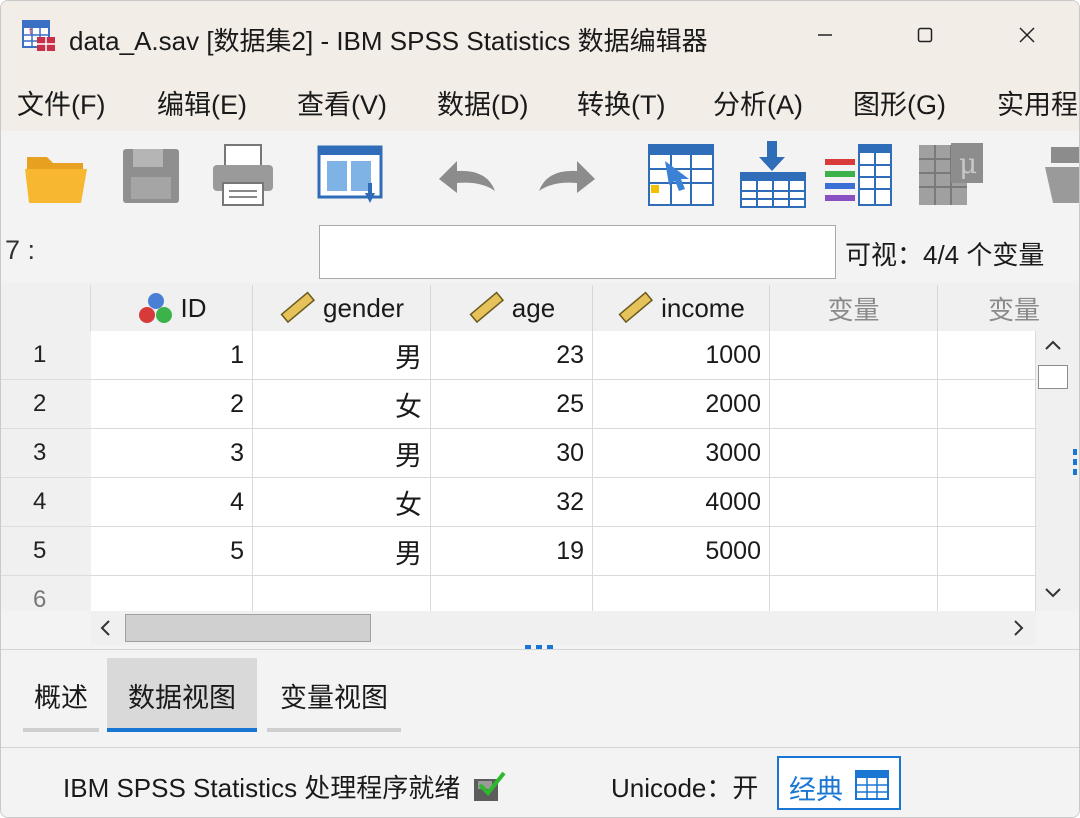  I want to click on menu-view: 查看(V), so click(342, 102).